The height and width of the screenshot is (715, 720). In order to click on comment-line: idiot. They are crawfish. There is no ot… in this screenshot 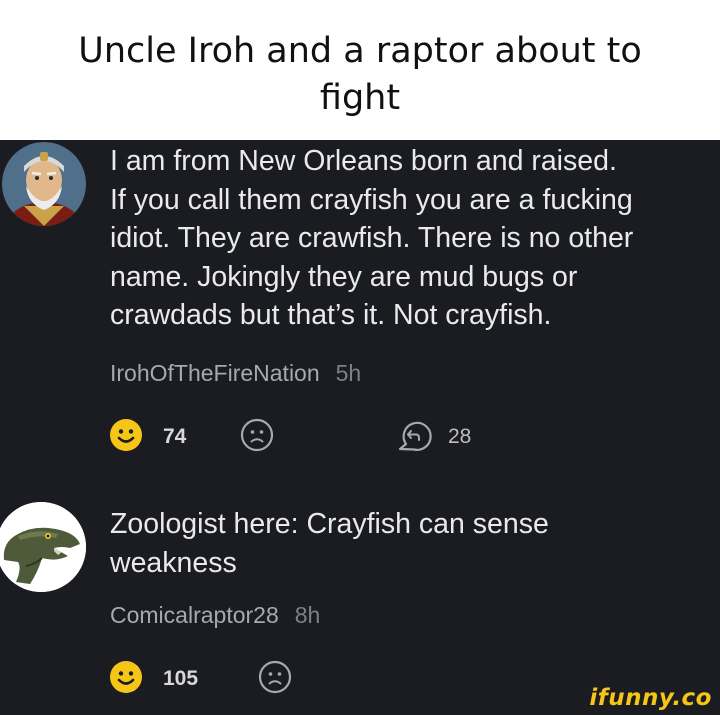, I will do `click(372, 238)`.